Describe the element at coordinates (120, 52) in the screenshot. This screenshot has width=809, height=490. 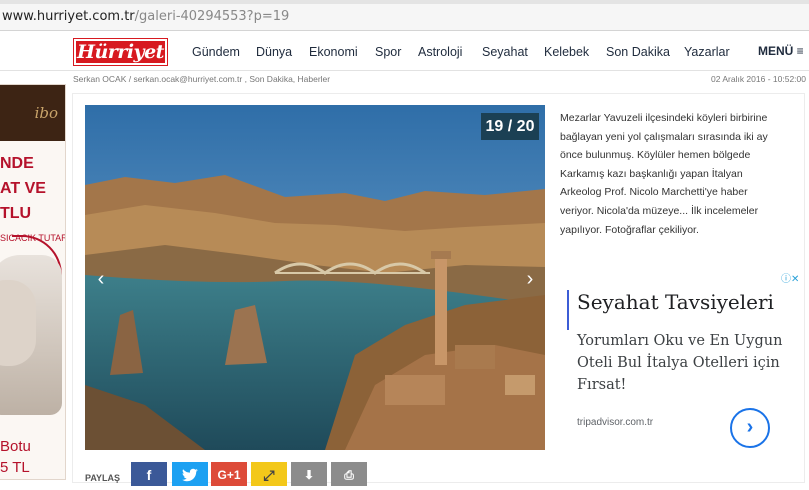
I see `hurriyet-logo: Hürriyet` at that location.